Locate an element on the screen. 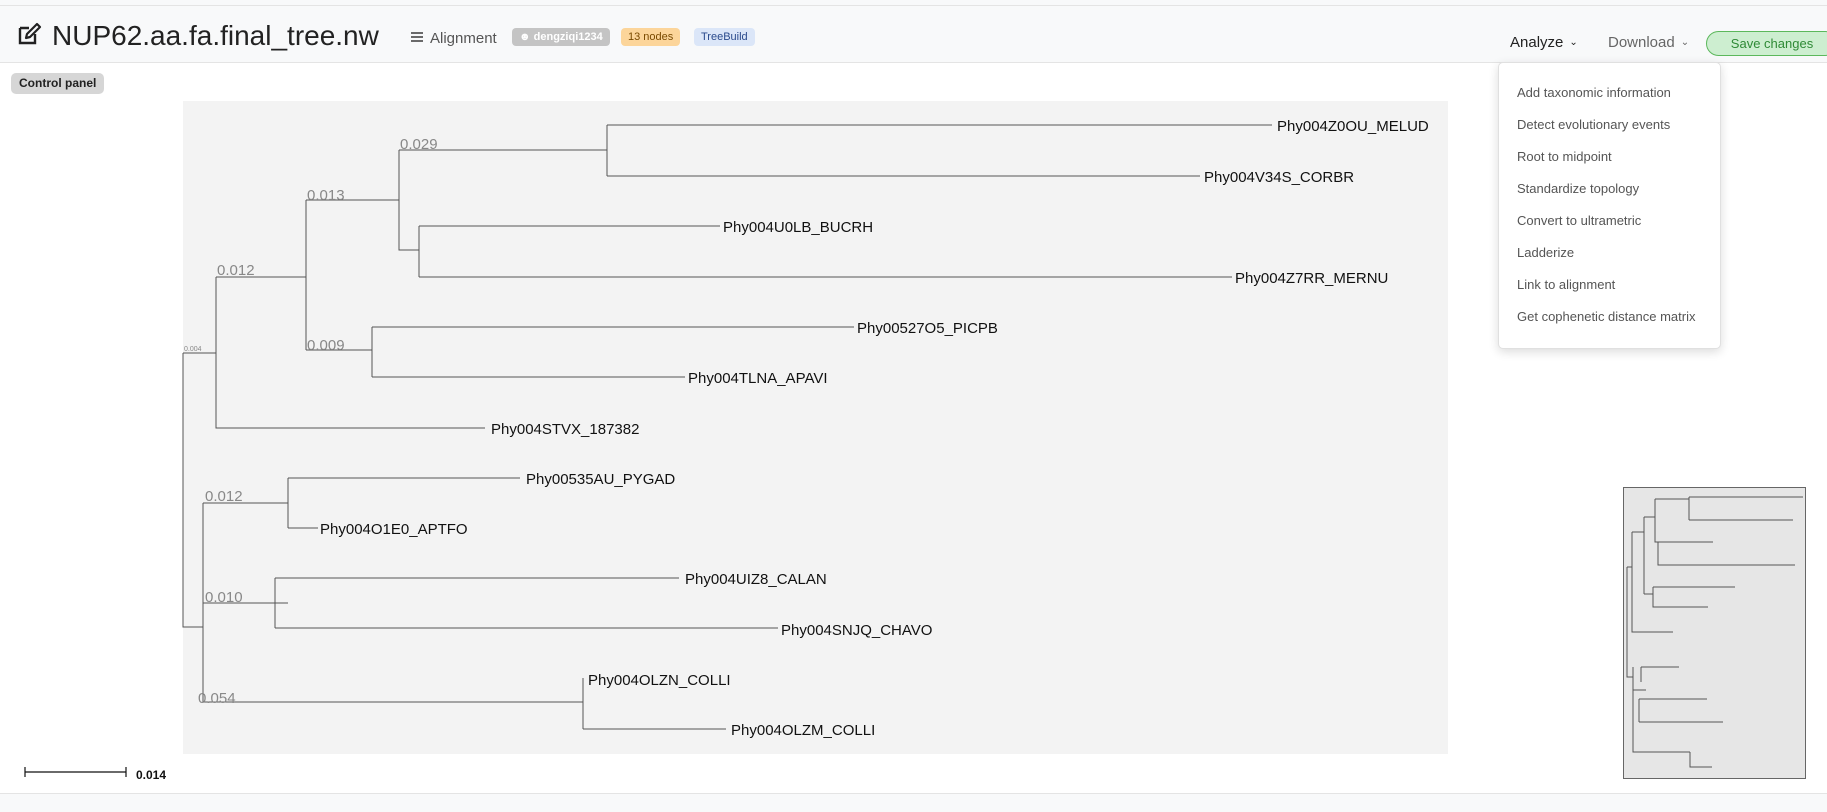 The height and width of the screenshot is (812, 1827). leaf-label: Phy004SNJQ_CHAVO is located at coordinates (856, 630).